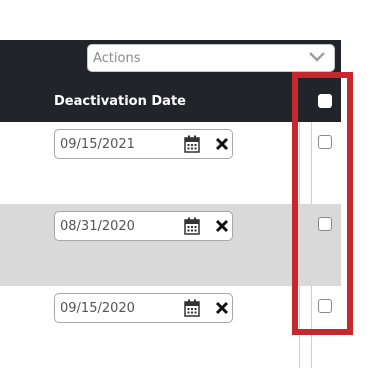 This screenshot has width=374, height=368. What do you see at coordinates (97, 144) in the screenshot?
I see `deactivation-date-value: 09/15/2021` at bounding box center [97, 144].